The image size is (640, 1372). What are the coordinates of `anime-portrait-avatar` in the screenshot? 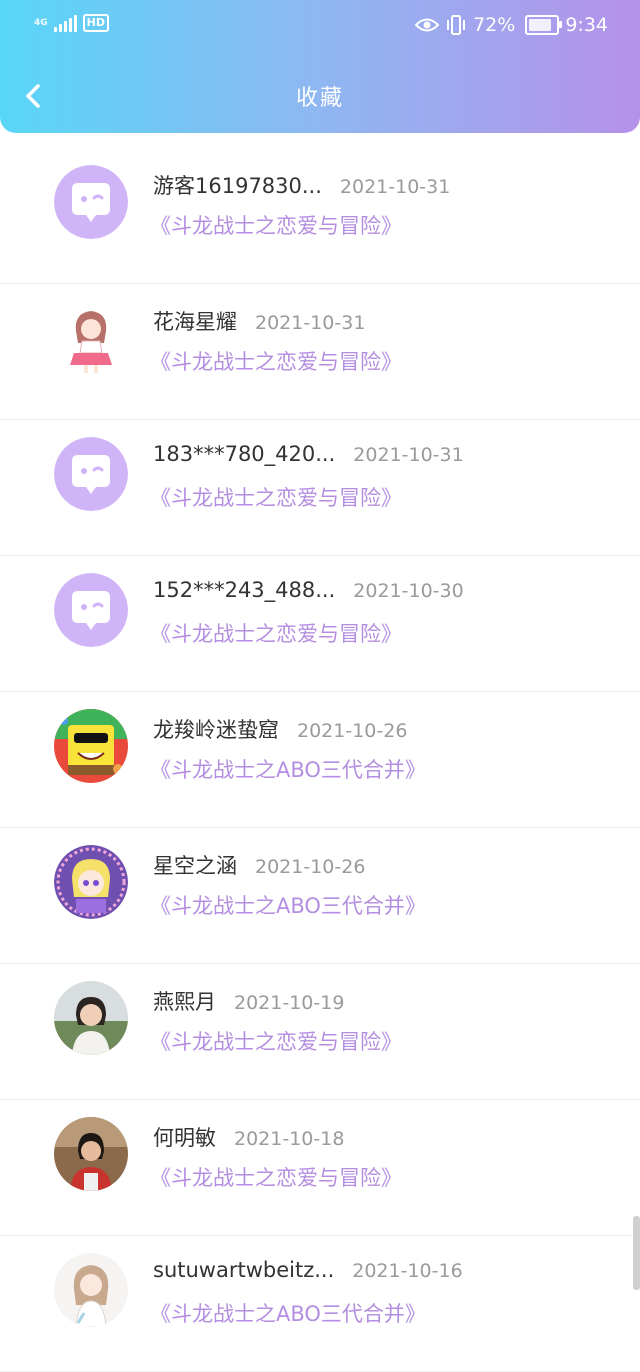 It's located at (91, 882).